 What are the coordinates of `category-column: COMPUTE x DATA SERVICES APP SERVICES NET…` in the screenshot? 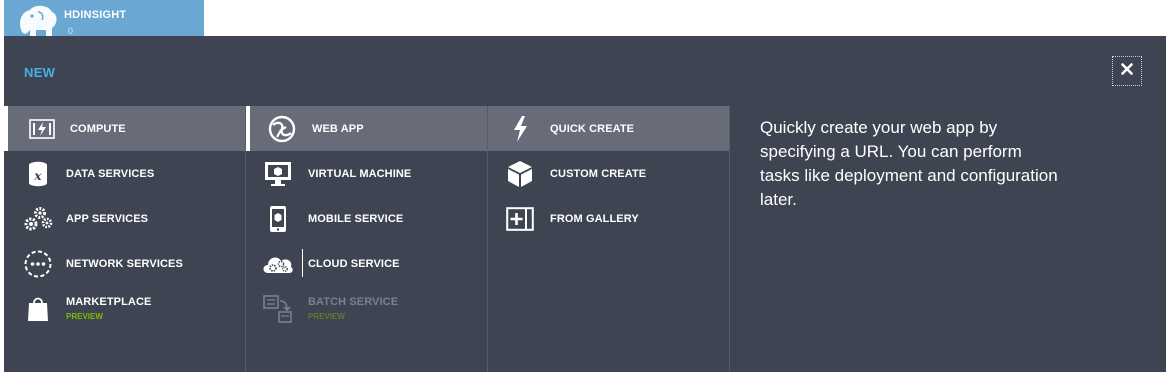 It's located at (125, 239).